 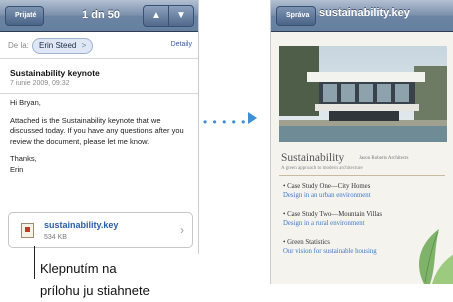 What do you see at coordinates (181, 44) in the screenshot?
I see `details-link: Detaily` at bounding box center [181, 44].